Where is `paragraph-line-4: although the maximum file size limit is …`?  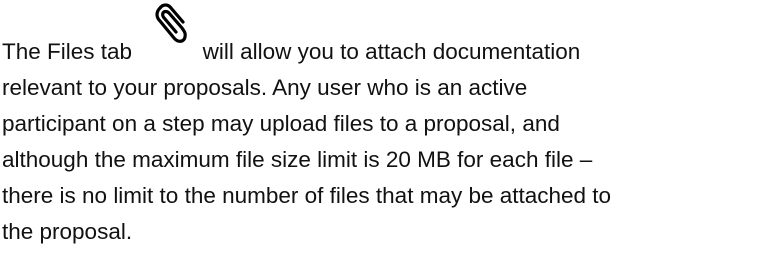 paragraph-line-4: although the maximum file size limit is … is located at coordinates (297, 159).